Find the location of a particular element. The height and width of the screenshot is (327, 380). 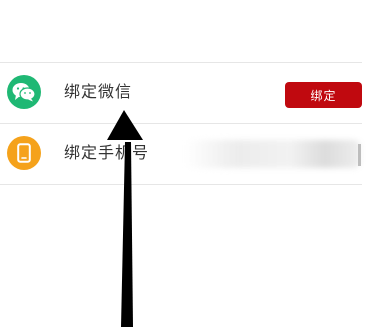

bind-phone-label: 绑定手机号 is located at coordinates (107, 152).